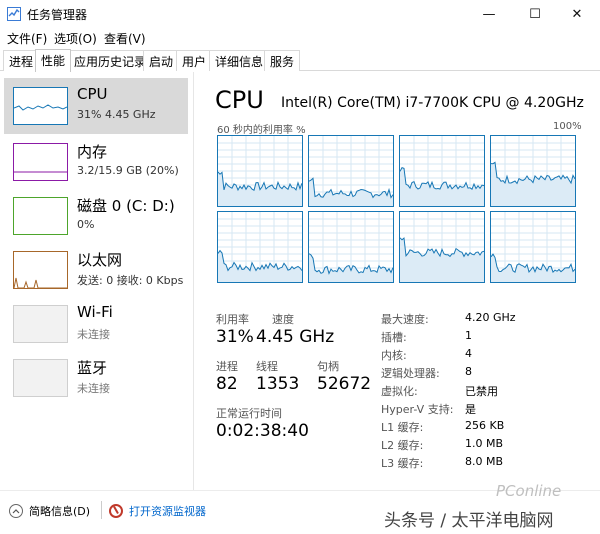 This screenshot has width=600, height=534. What do you see at coordinates (60, 511) in the screenshot?
I see `fewer-details-label: 简略信息(D)` at bounding box center [60, 511].